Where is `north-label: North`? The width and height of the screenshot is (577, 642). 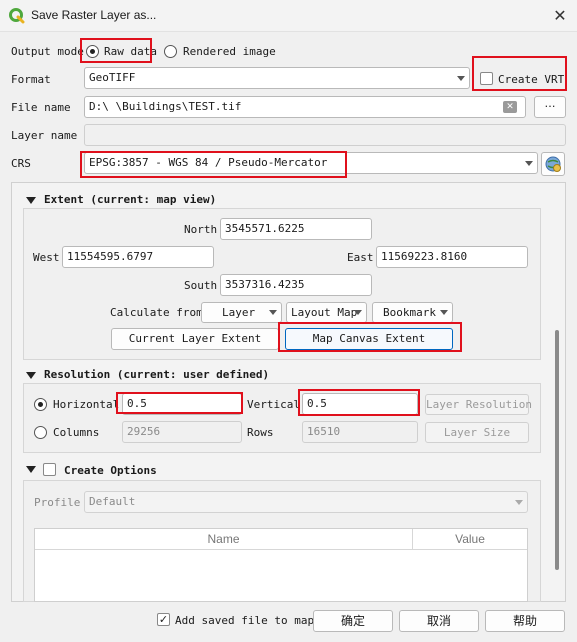
north-label: North is located at coordinates (201, 229).